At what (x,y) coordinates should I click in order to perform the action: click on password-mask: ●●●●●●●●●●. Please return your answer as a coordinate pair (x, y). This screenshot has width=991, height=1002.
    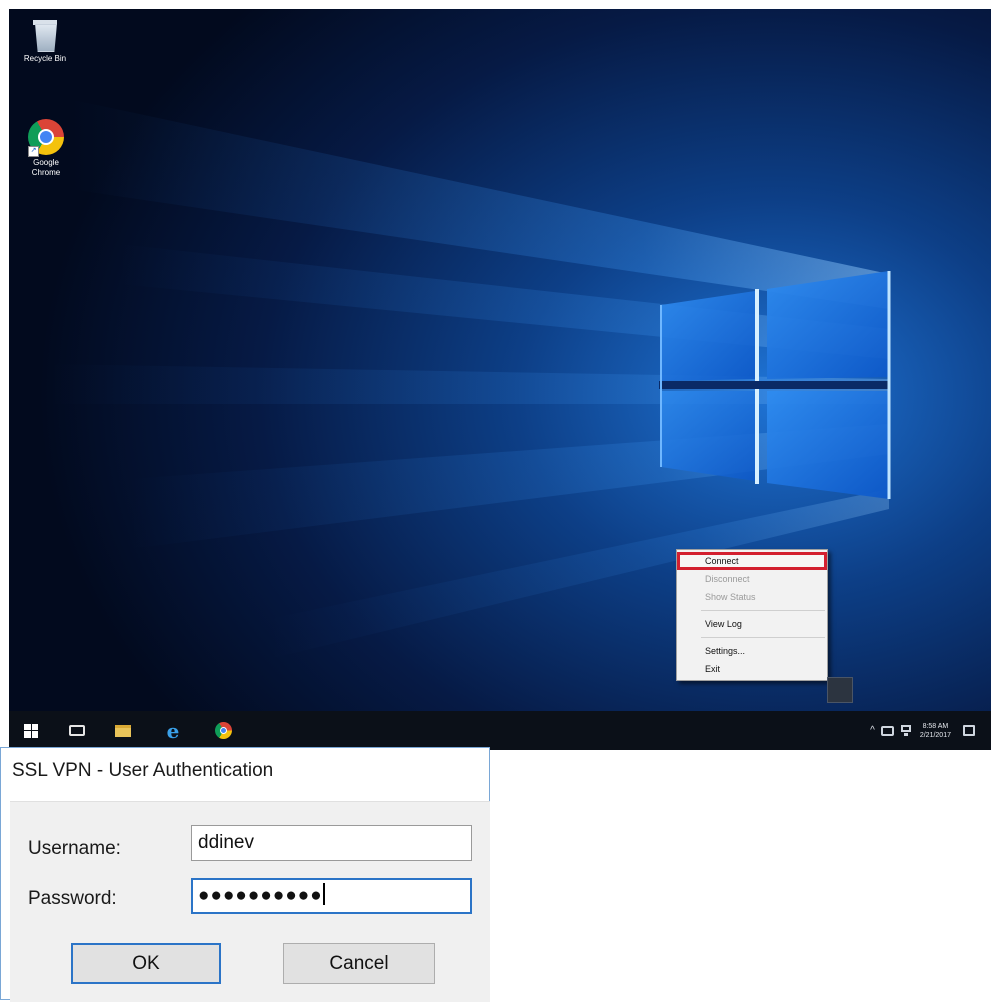
    Looking at the image, I should click on (260, 895).